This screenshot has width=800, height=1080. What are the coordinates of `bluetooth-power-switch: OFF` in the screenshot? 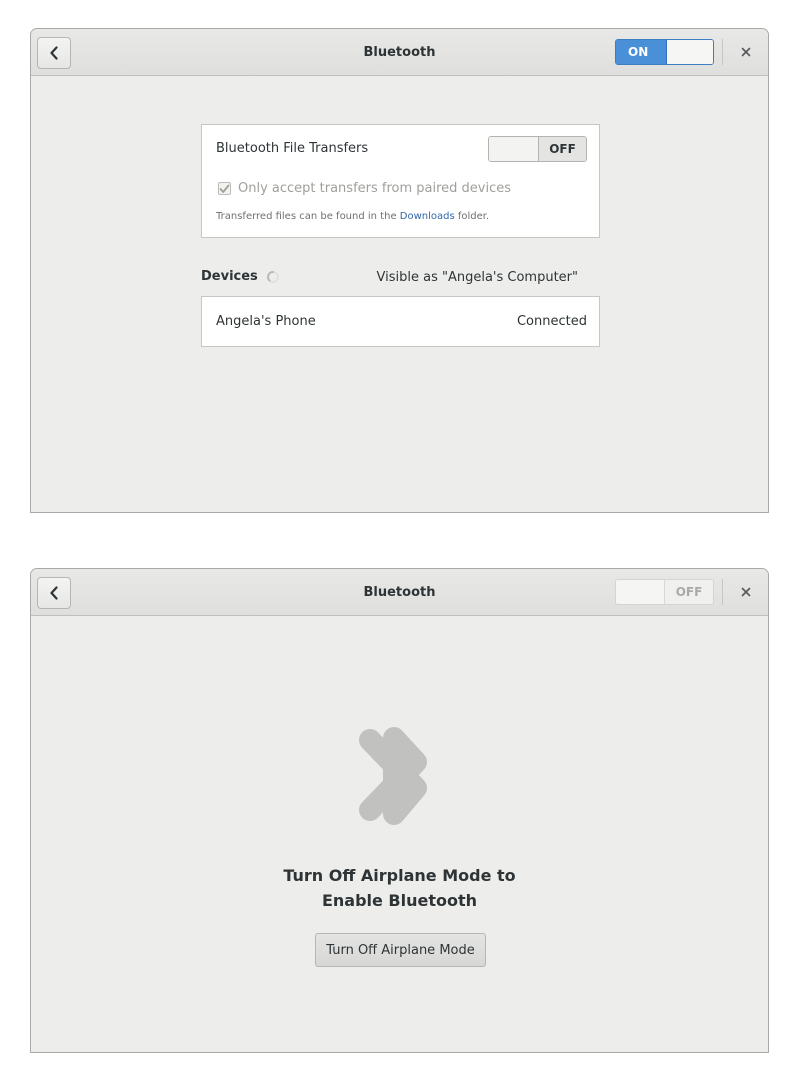 It's located at (664, 592).